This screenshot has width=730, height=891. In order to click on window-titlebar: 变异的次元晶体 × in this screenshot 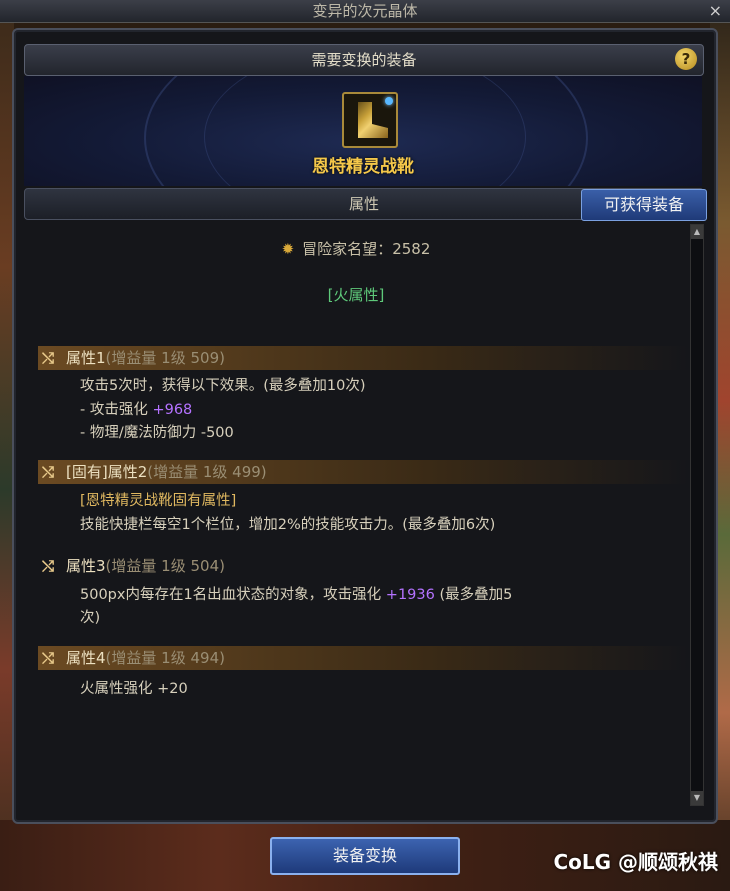, I will do `click(365, 11)`.